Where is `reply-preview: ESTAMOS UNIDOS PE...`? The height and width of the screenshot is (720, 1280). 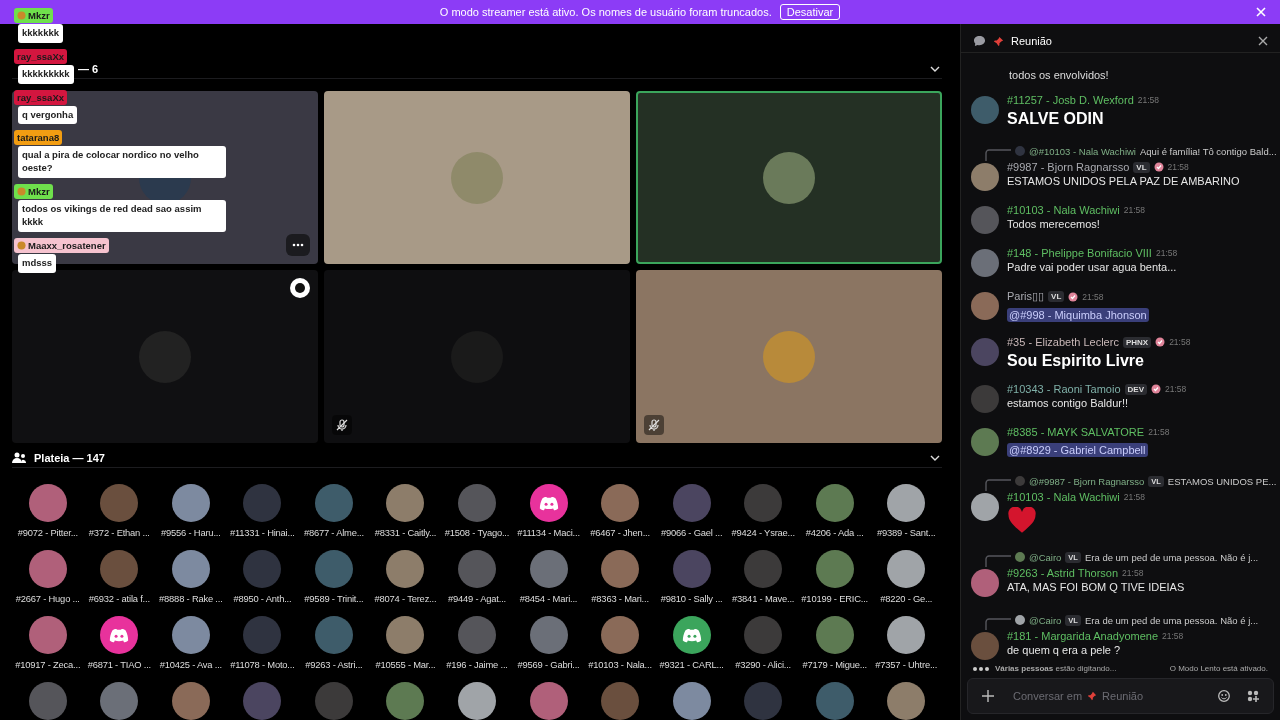
reply-preview: ESTAMOS UNIDOS PE... is located at coordinates (1222, 481).